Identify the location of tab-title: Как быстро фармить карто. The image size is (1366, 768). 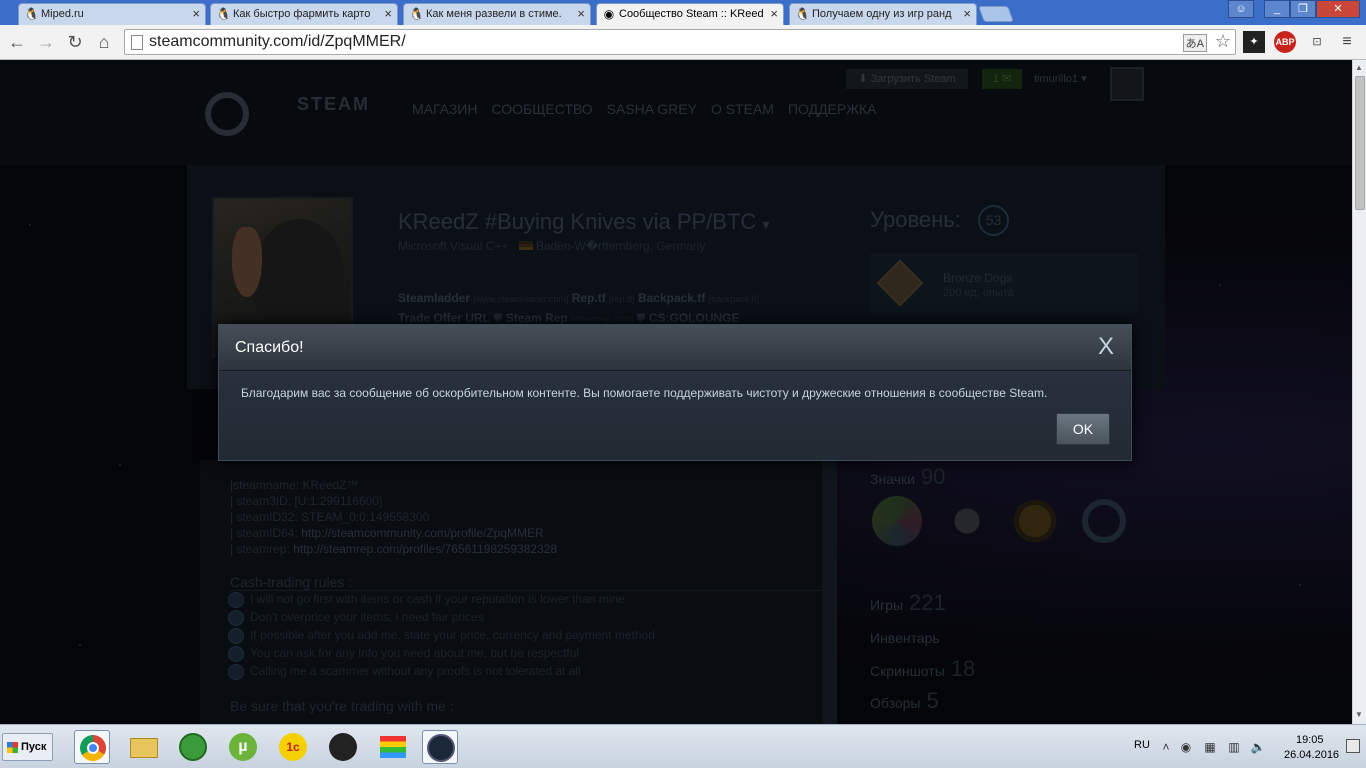
(302, 14).